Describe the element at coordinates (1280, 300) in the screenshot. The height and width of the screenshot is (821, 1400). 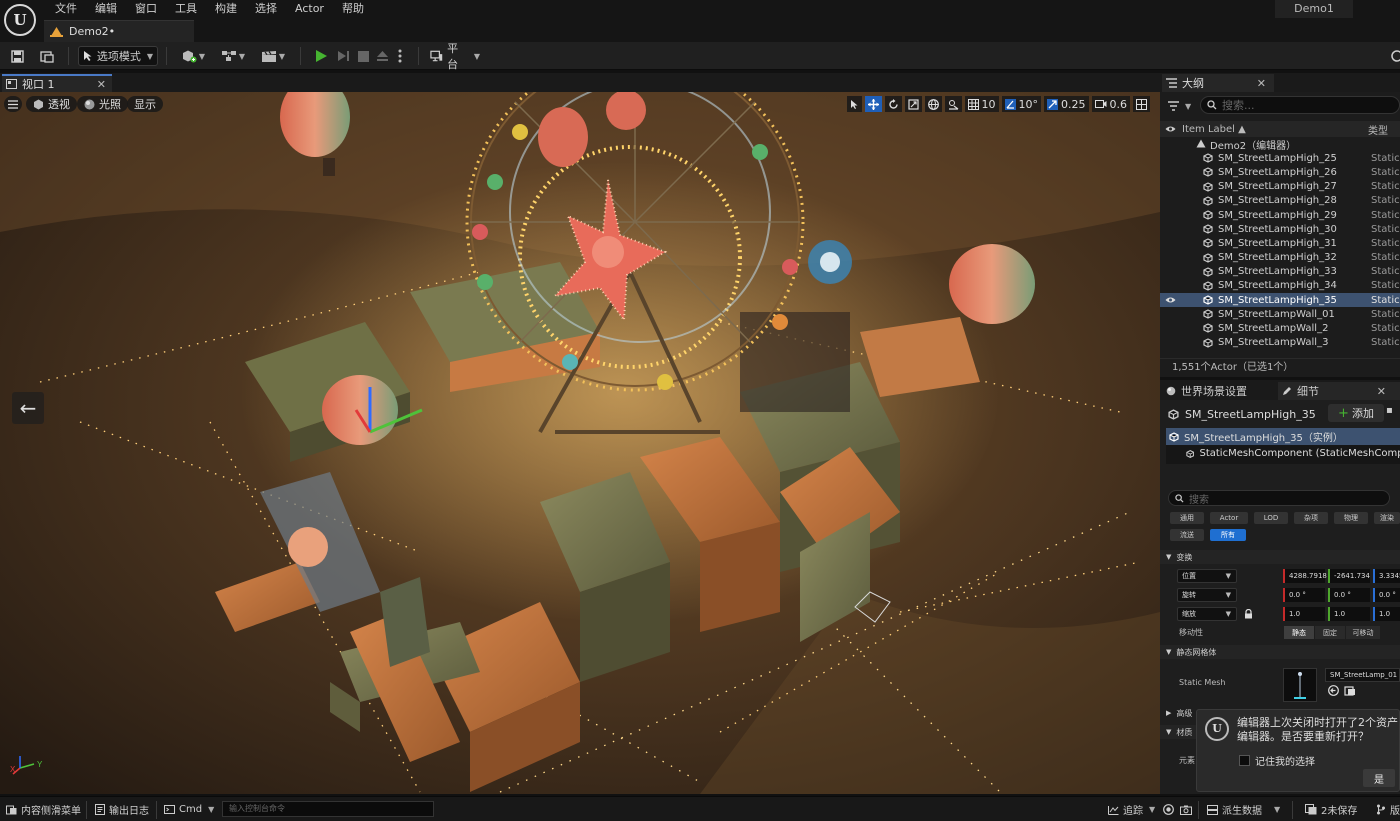
I see `outliner-row-selected: SM_StreetLampHigh_35 StaticM` at that location.